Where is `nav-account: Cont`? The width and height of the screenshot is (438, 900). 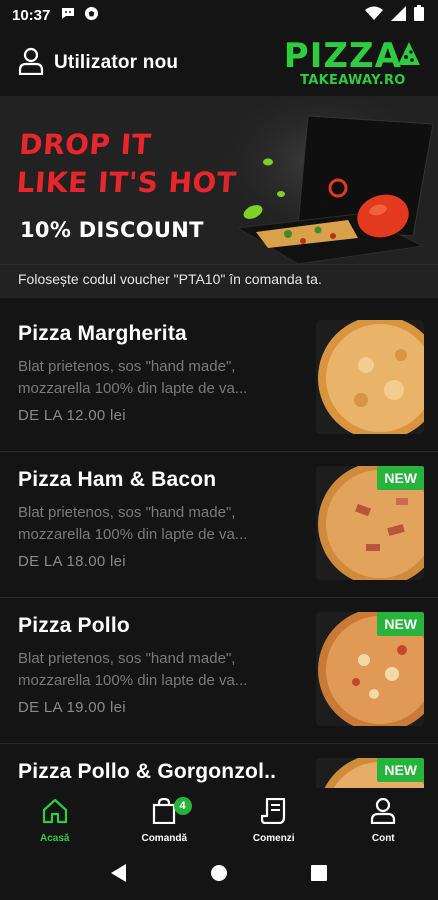 nav-account: Cont is located at coordinates (383, 819).